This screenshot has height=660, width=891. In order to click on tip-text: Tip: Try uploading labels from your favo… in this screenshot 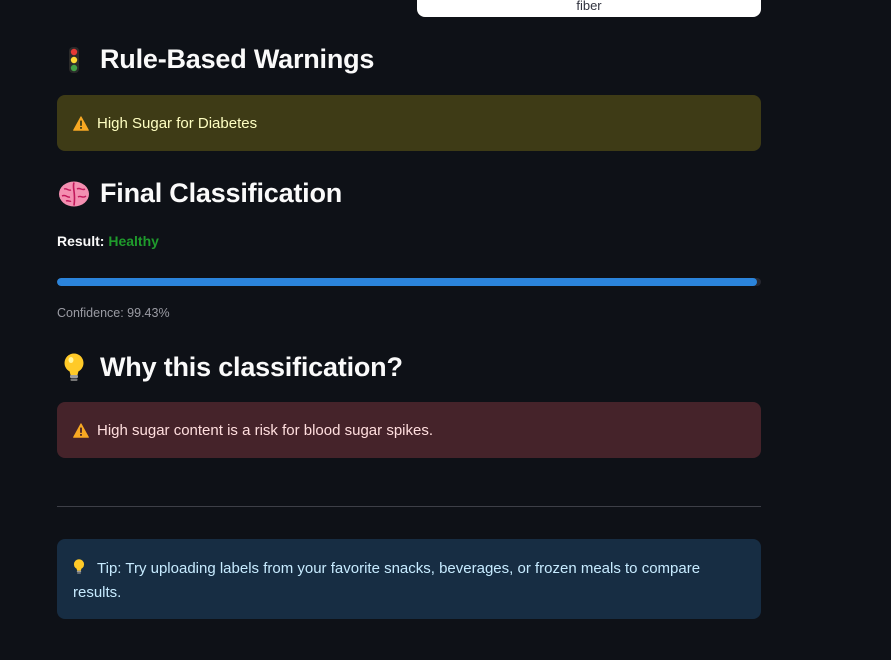, I will do `click(387, 580)`.